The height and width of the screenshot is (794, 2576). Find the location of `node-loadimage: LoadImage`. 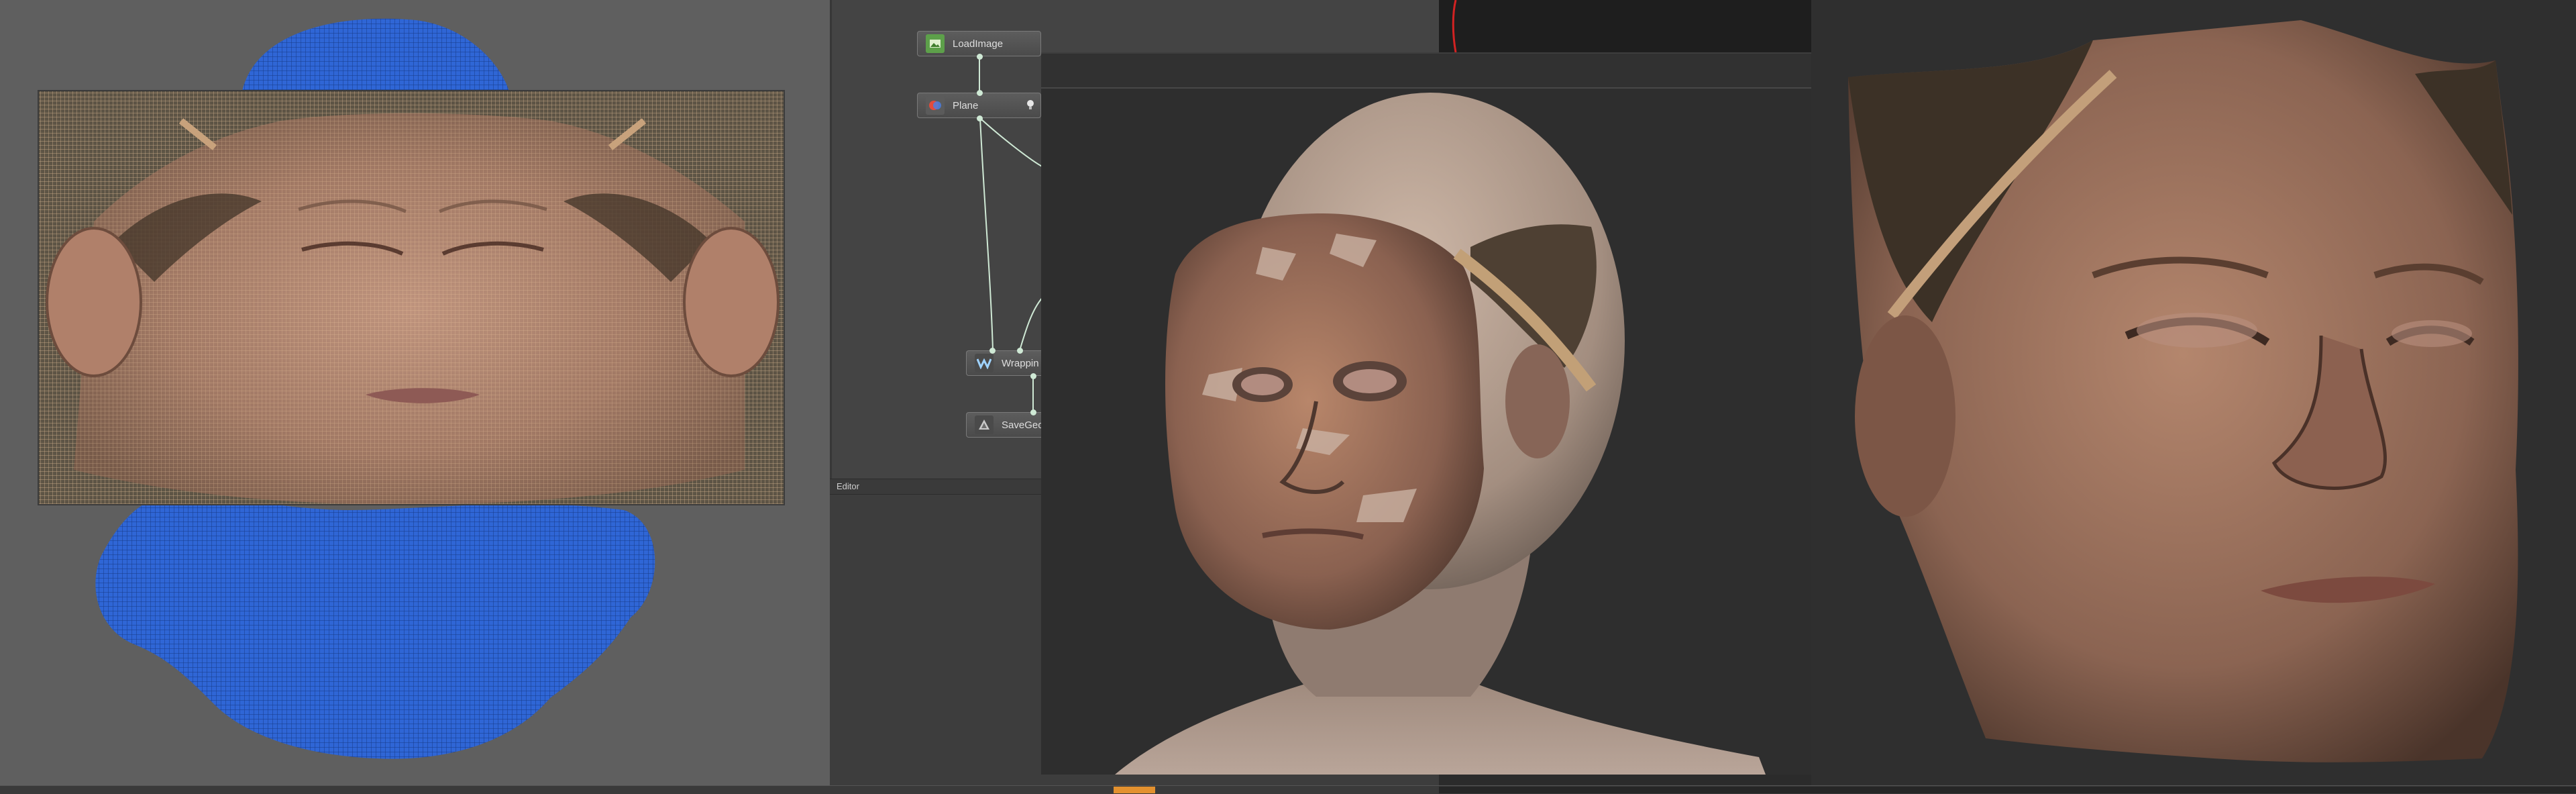

node-loadimage: LoadImage is located at coordinates (979, 43).